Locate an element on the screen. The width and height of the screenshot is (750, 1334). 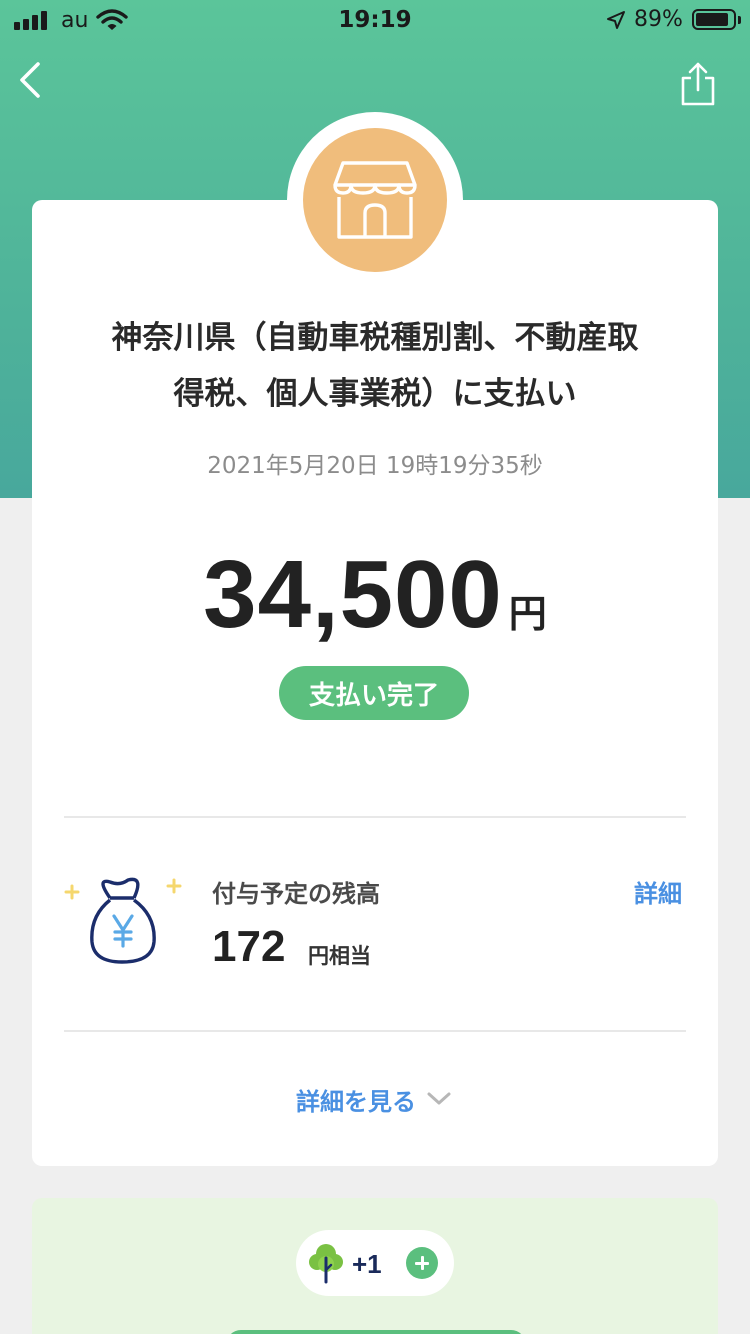
share-button is located at coordinates (698, 84).